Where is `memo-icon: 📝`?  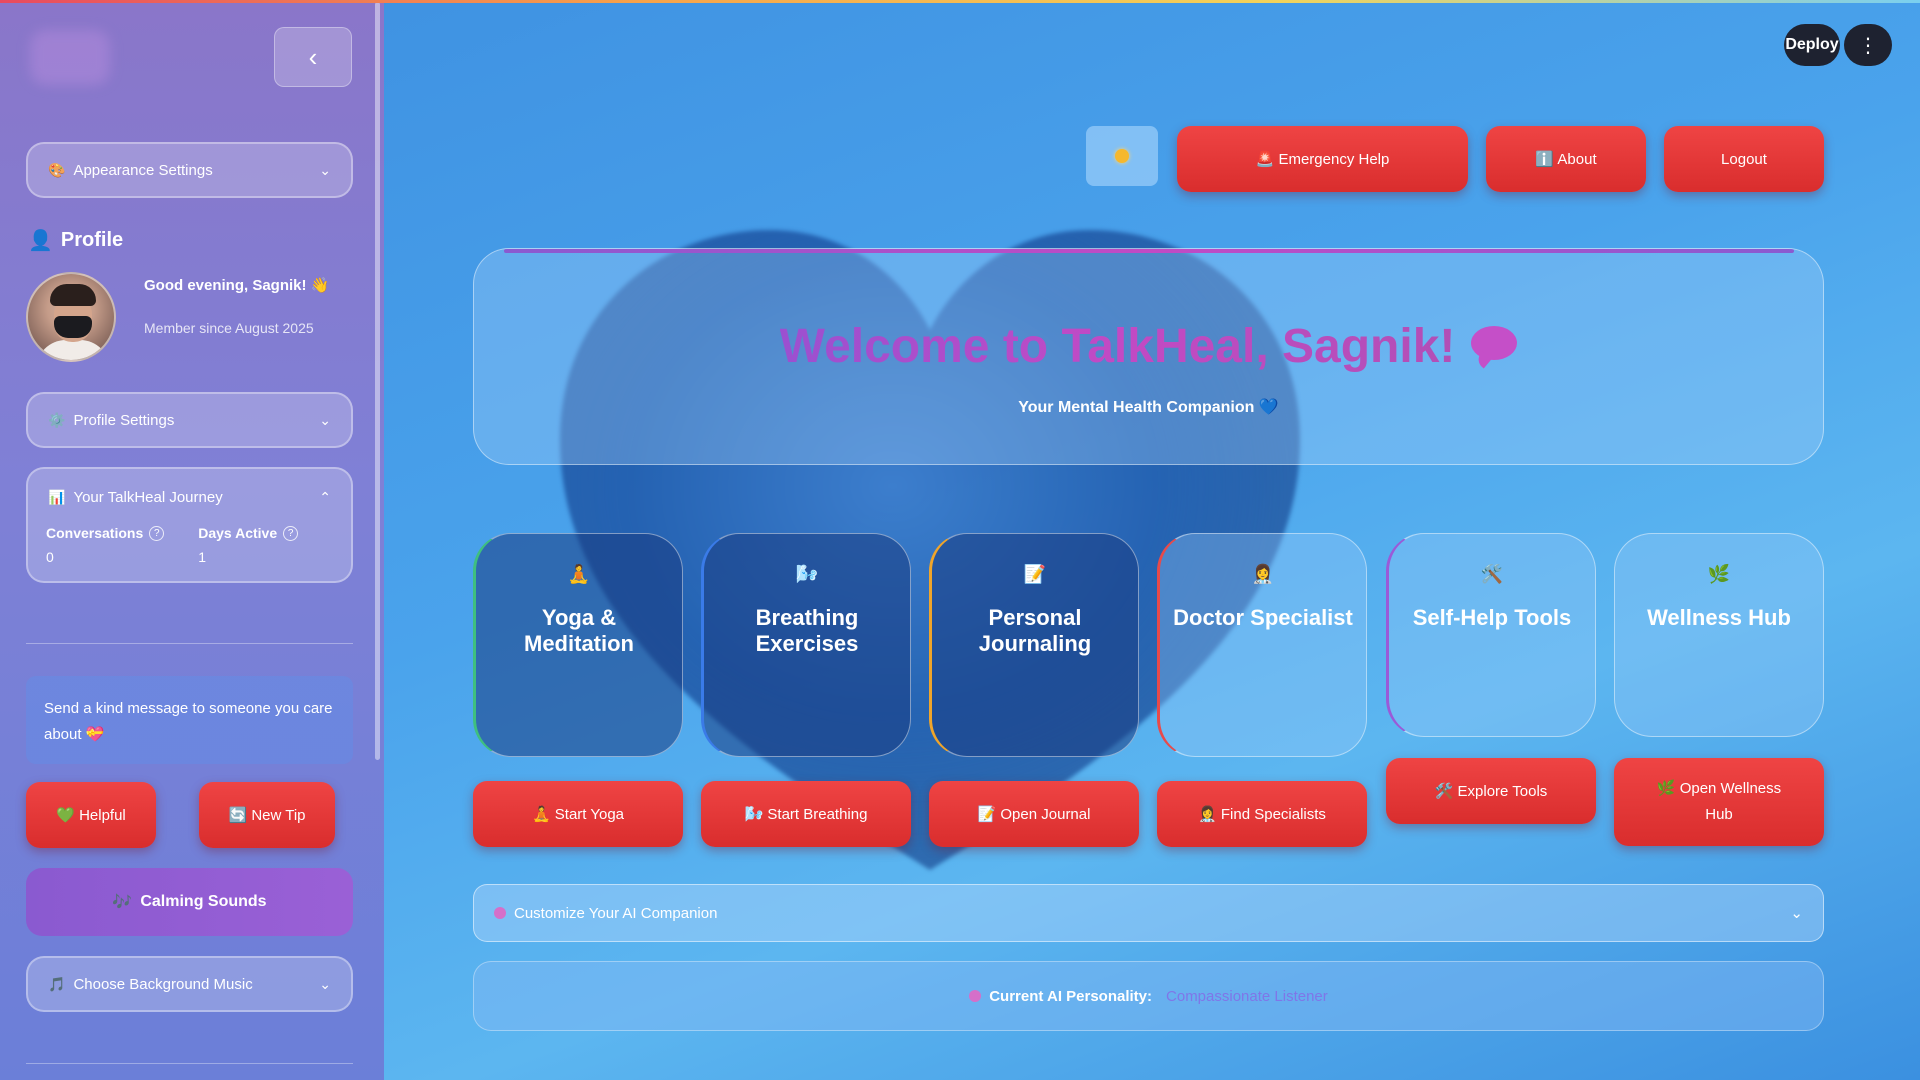 memo-icon: 📝 is located at coordinates (1035, 574).